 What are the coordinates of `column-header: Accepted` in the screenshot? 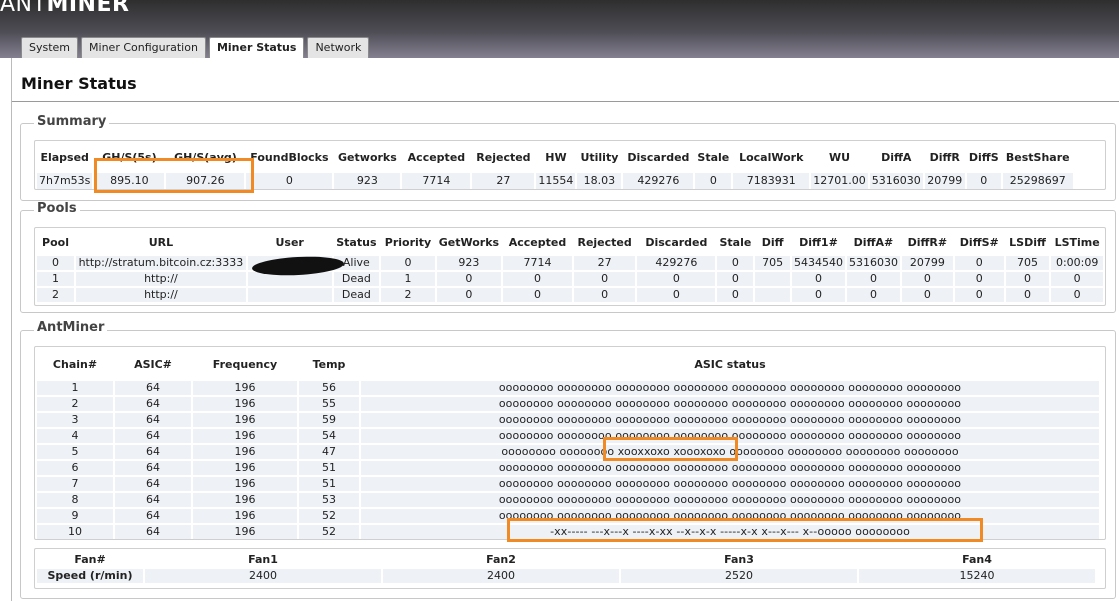 It's located at (436, 157).